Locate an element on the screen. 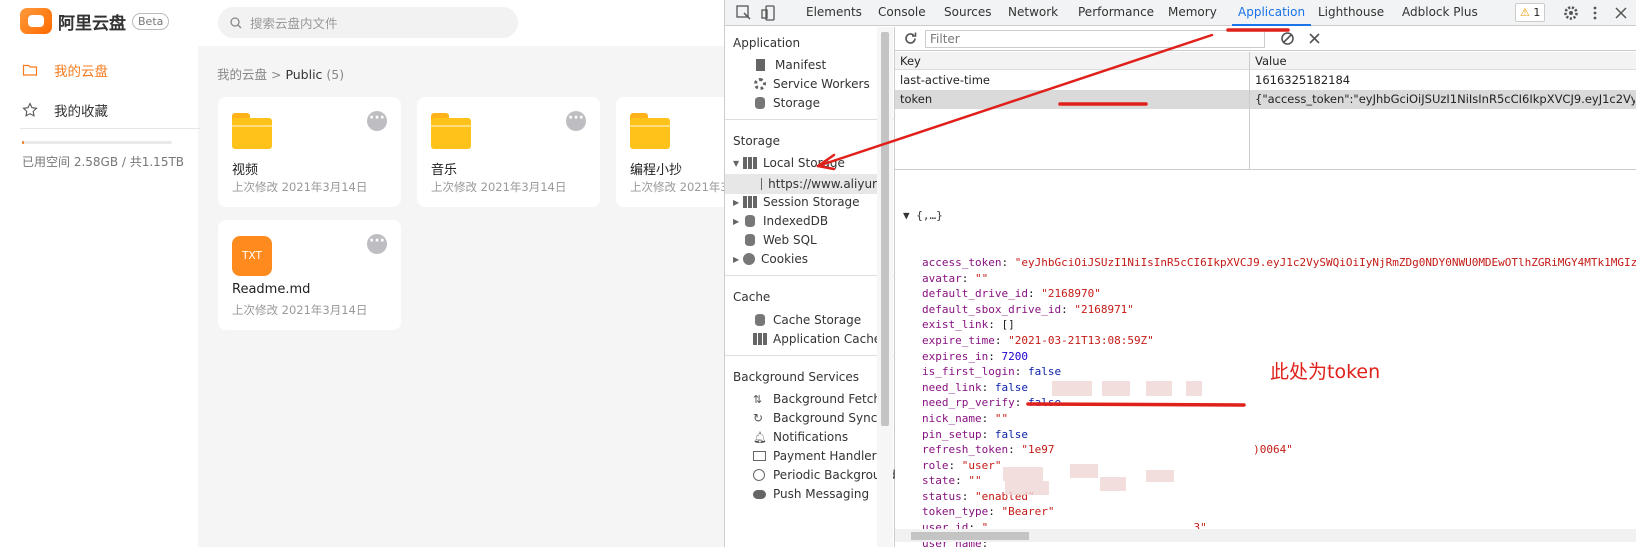  file-card: TXT ··· Readme.md 上次修改 2021年3月14日 is located at coordinates (309, 275).